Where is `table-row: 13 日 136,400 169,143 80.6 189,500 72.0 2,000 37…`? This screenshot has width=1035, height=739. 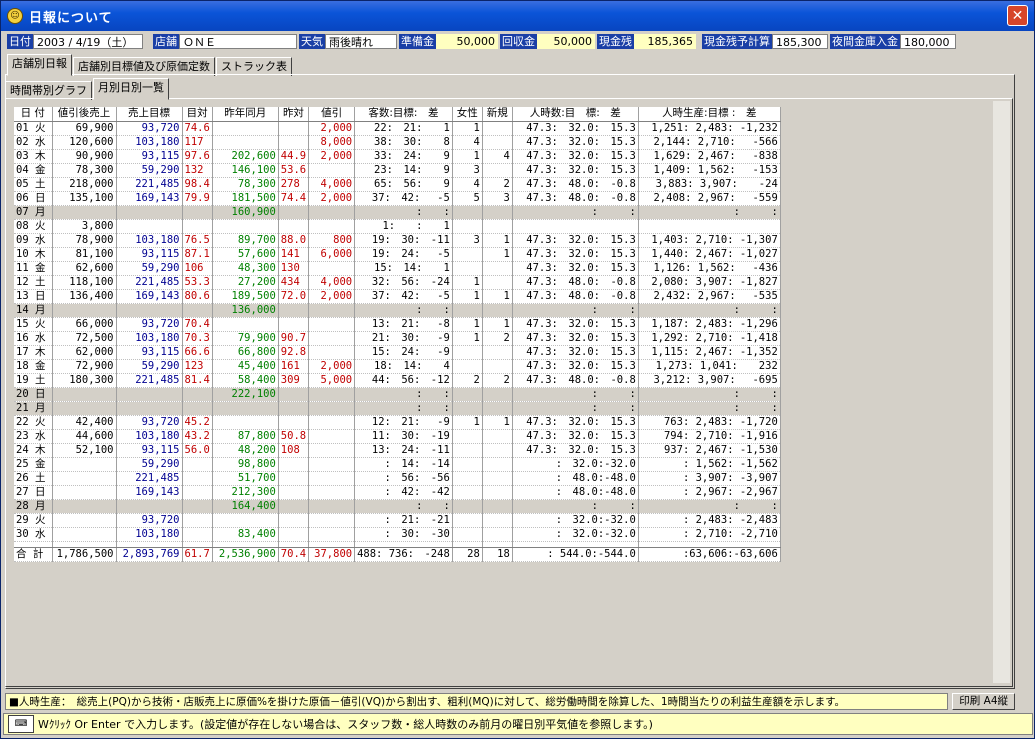
table-row: 13 日 136,400 169,143 80.6 189,500 72.0 2,000 37… is located at coordinates (397, 296).